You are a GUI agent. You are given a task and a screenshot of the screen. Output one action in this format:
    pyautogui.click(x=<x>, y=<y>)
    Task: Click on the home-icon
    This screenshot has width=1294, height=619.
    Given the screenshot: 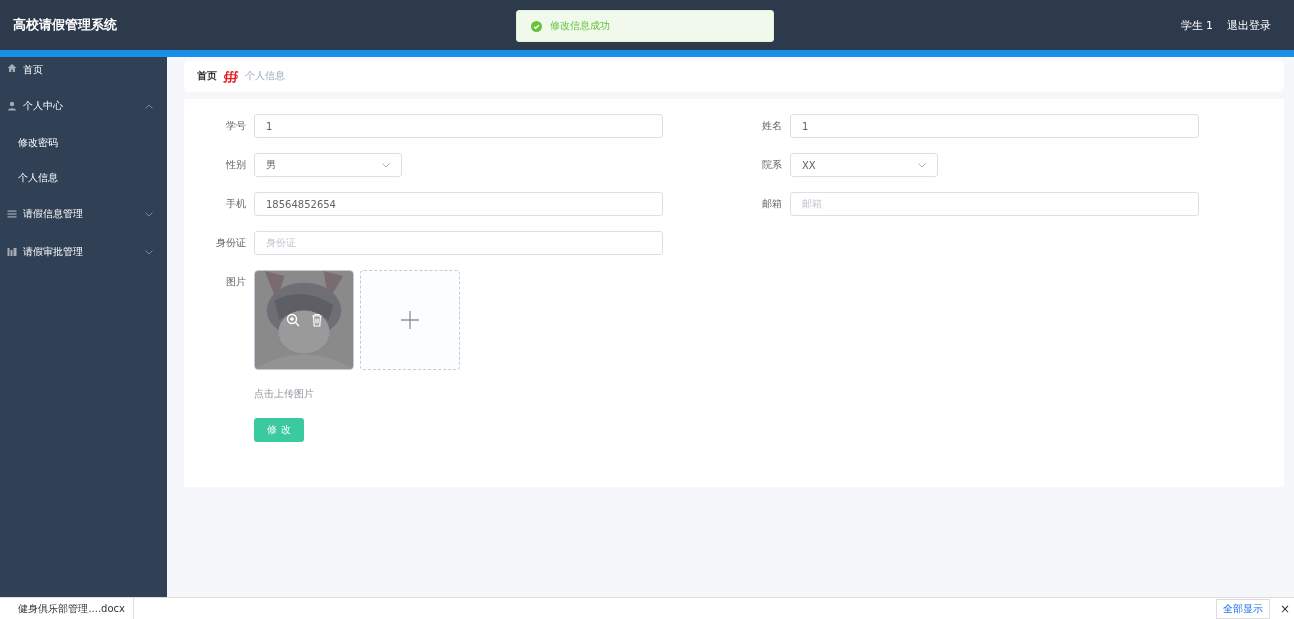 What is the action you would take?
    pyautogui.click(x=12, y=68)
    